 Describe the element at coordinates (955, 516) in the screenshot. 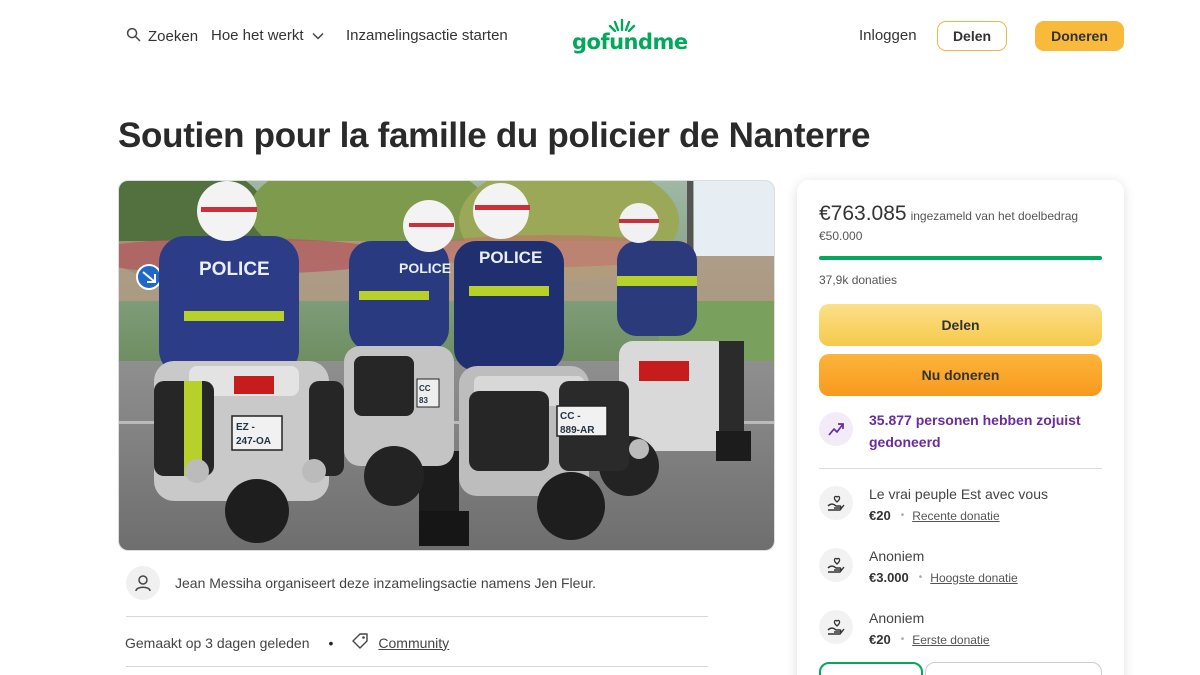

I see `donation-tag-link: Recente donatie` at that location.